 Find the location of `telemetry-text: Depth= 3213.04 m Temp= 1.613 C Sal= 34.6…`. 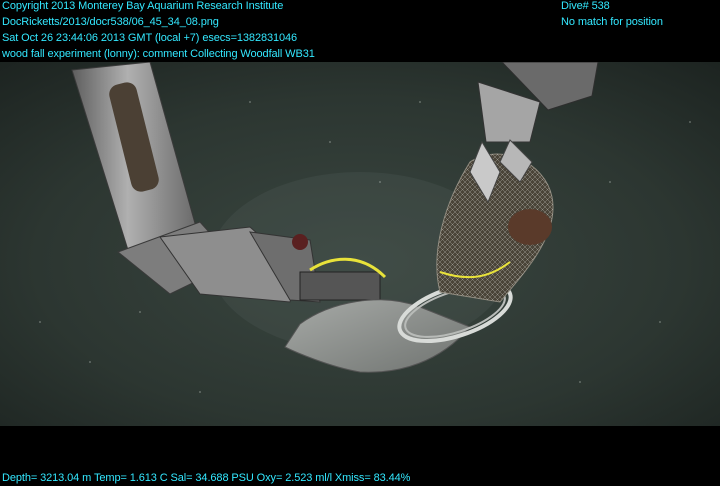

telemetry-text: Depth= 3213.04 m Temp= 1.613 C Sal= 34.6… is located at coordinates (206, 478).